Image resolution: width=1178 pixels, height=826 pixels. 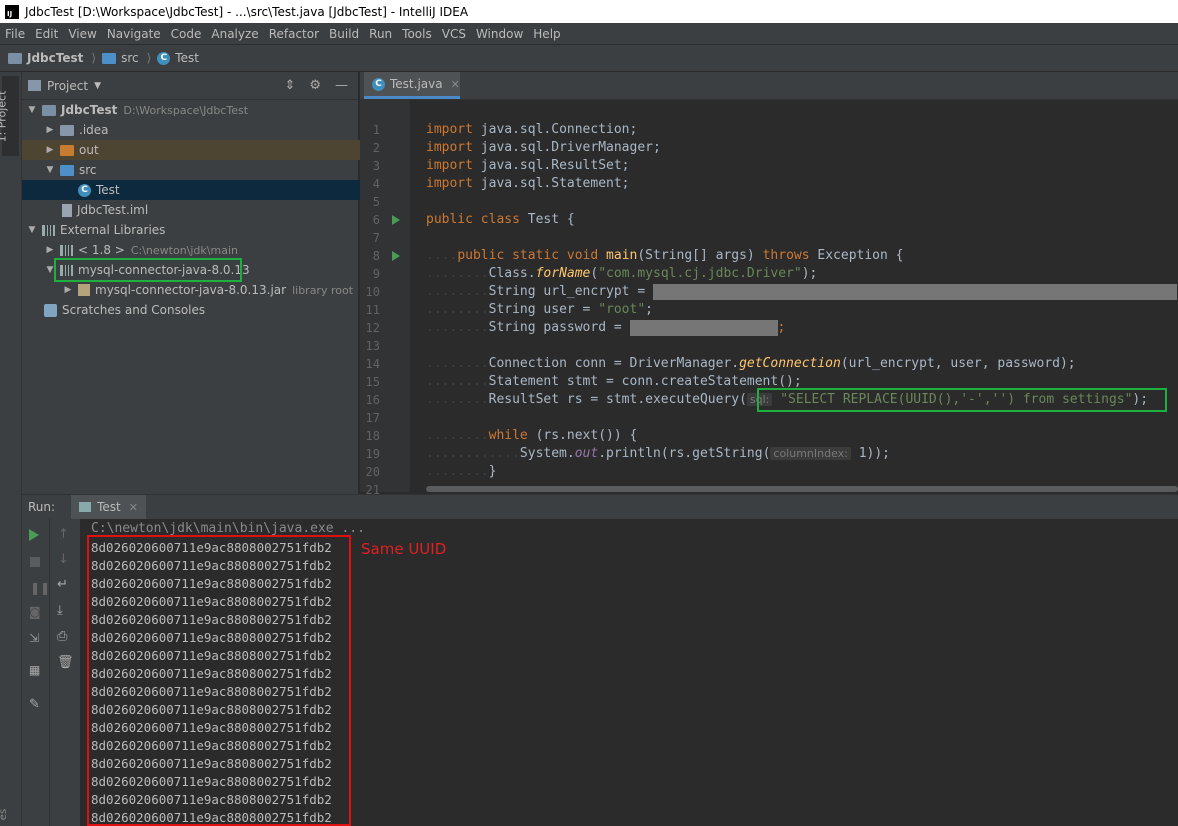 I want to click on tree-item-jdbctest: ▼ JdbcTest D:\Workspace\JdbcTest, so click(x=192, y=110).